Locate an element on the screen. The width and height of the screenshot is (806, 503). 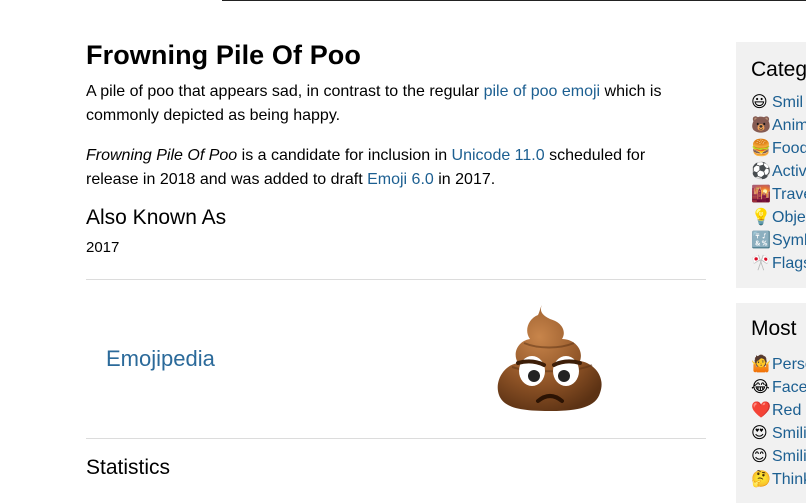
category-item-activity: ⚽ Activ is located at coordinates (778, 171).